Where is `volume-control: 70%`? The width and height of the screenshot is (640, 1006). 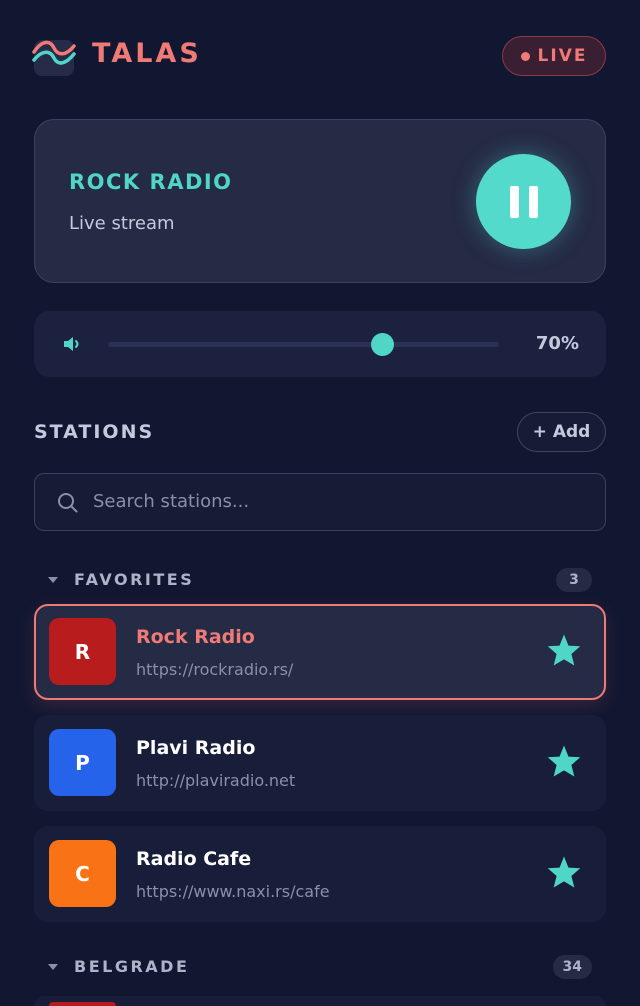 volume-control: 70% is located at coordinates (320, 344).